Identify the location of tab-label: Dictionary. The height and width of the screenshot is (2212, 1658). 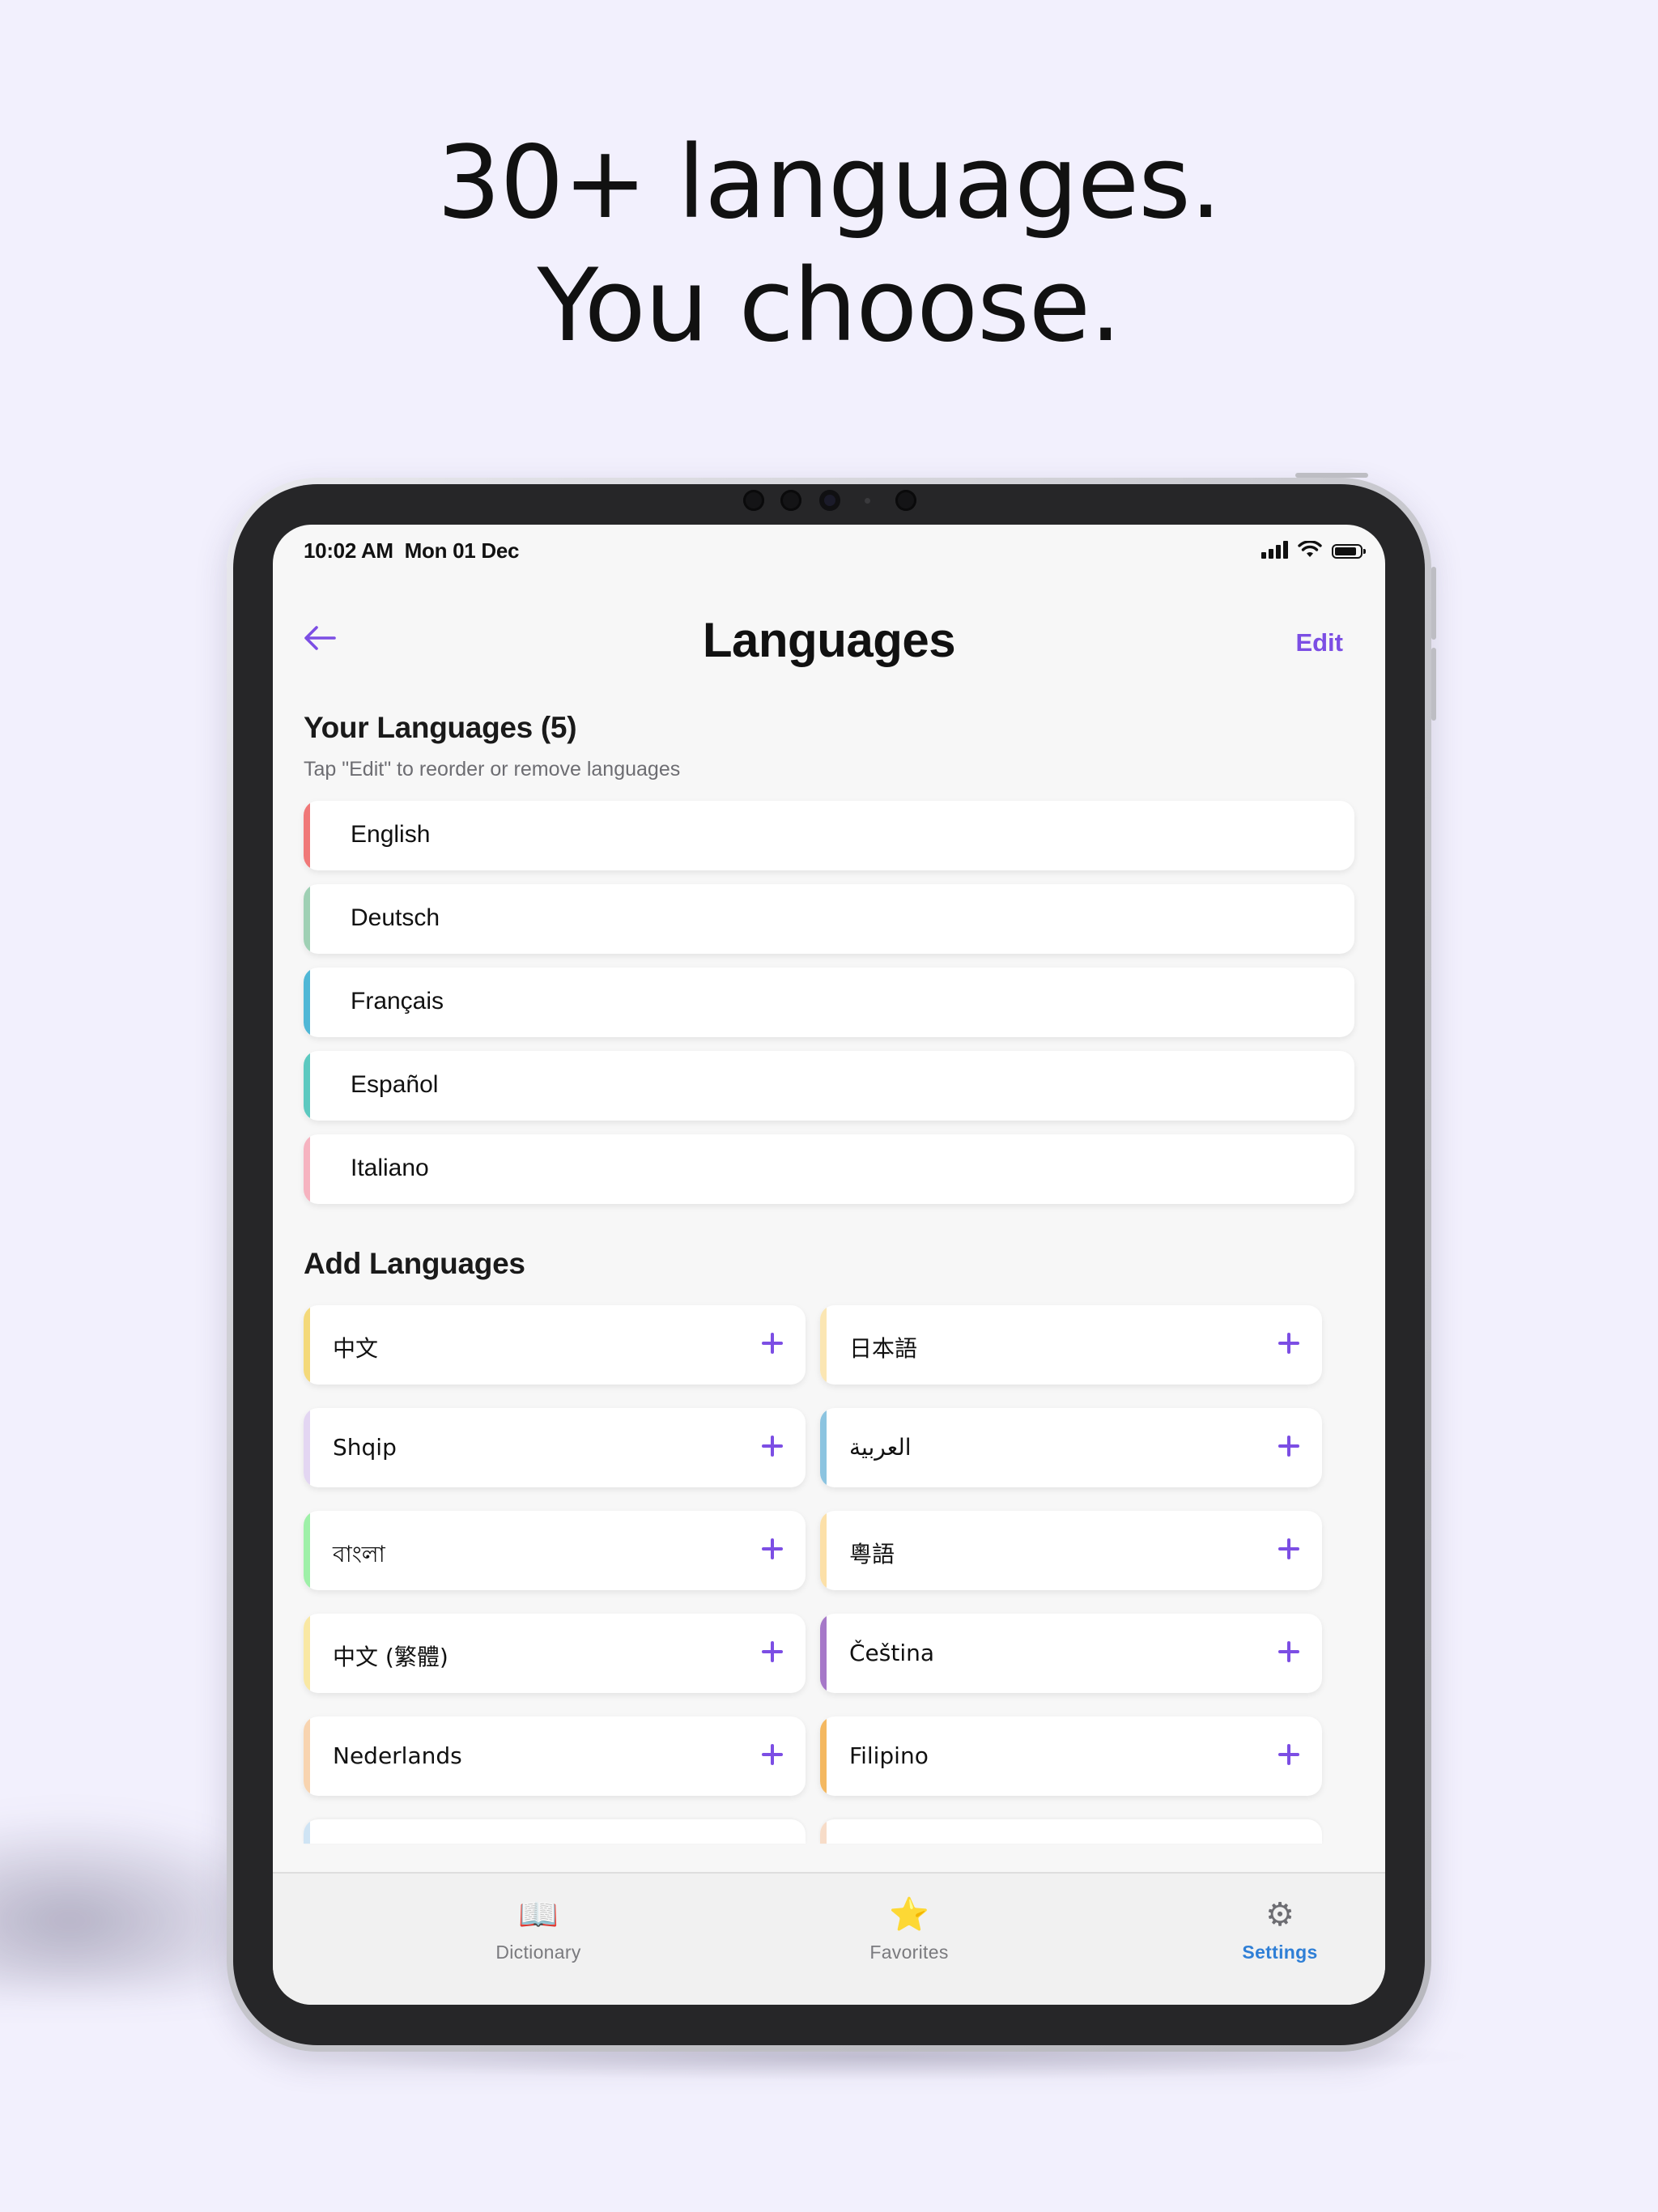
(538, 1953).